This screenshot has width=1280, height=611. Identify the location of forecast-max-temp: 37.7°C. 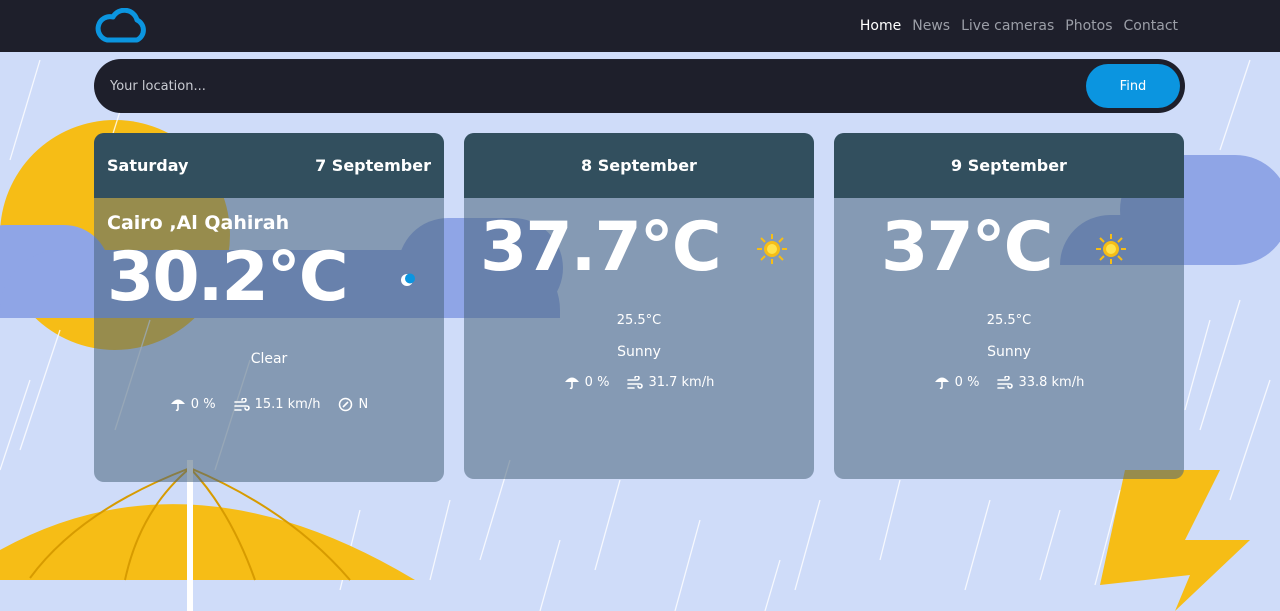
(601, 247).